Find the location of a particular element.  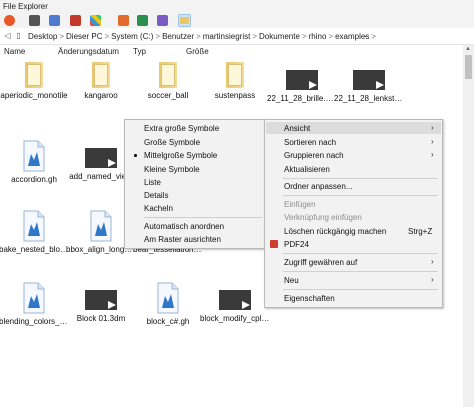

address-folder-icon: ▯ is located at coordinates (18, 35).